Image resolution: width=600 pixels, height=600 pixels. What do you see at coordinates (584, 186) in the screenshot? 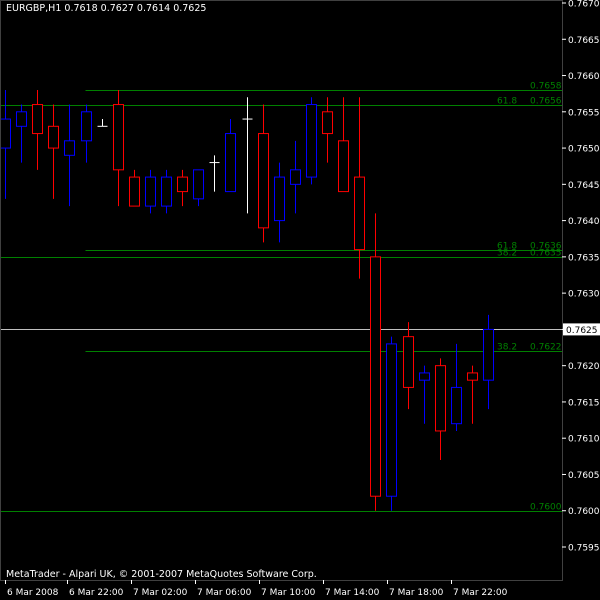
I see `y-tick-label-5: 0.7645` at bounding box center [584, 186].